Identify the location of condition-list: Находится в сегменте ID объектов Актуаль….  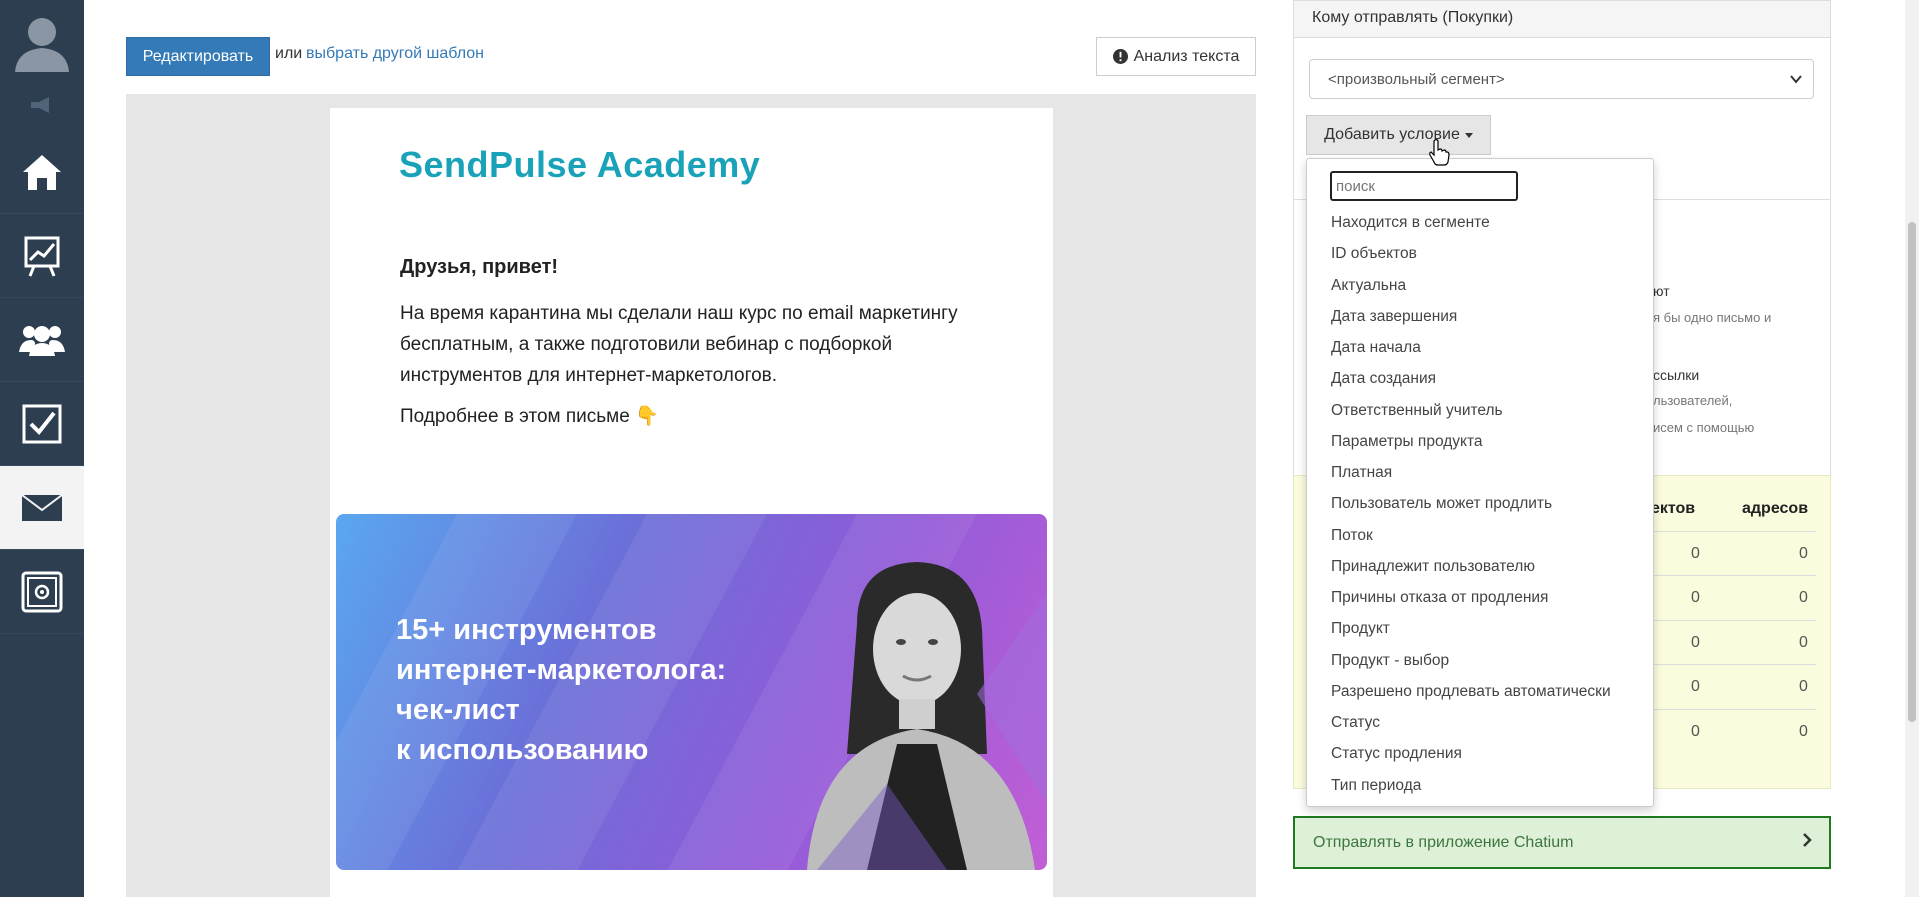
(1480, 506).